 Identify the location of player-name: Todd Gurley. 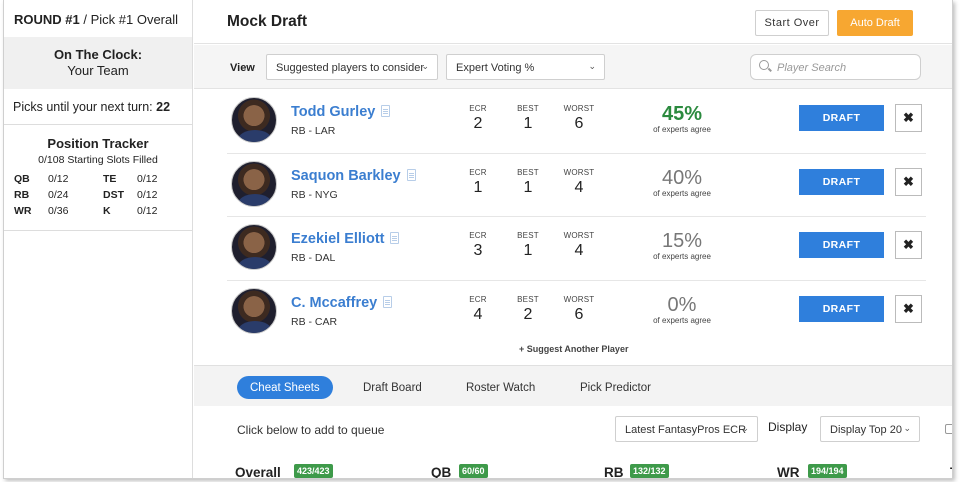
(333, 112).